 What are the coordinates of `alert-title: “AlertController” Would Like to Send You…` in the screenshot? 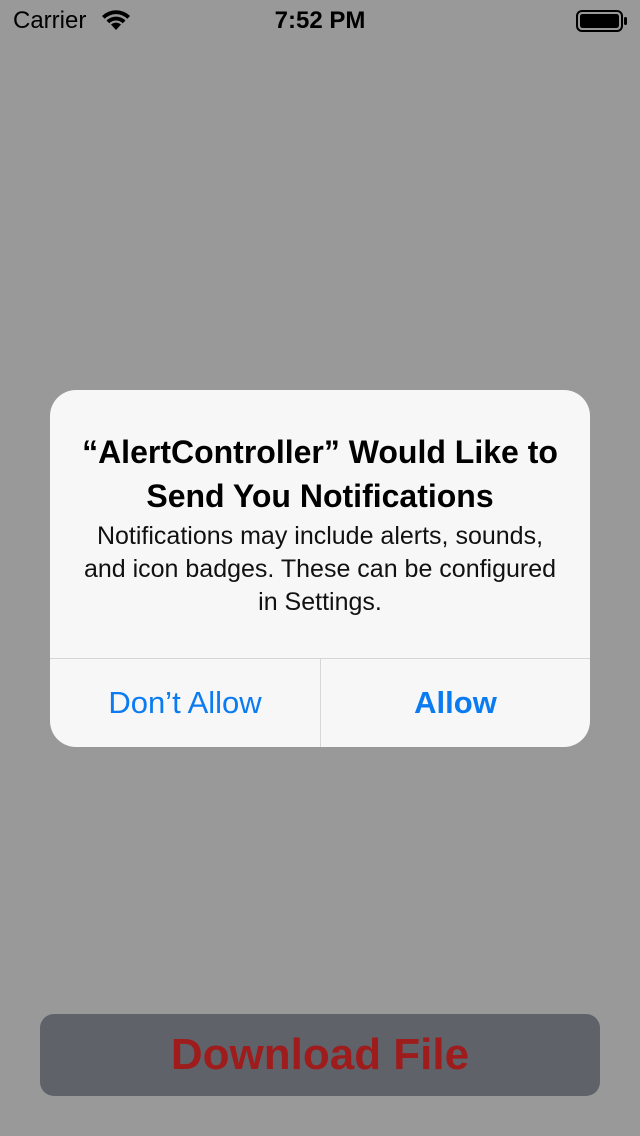 It's located at (320, 474).